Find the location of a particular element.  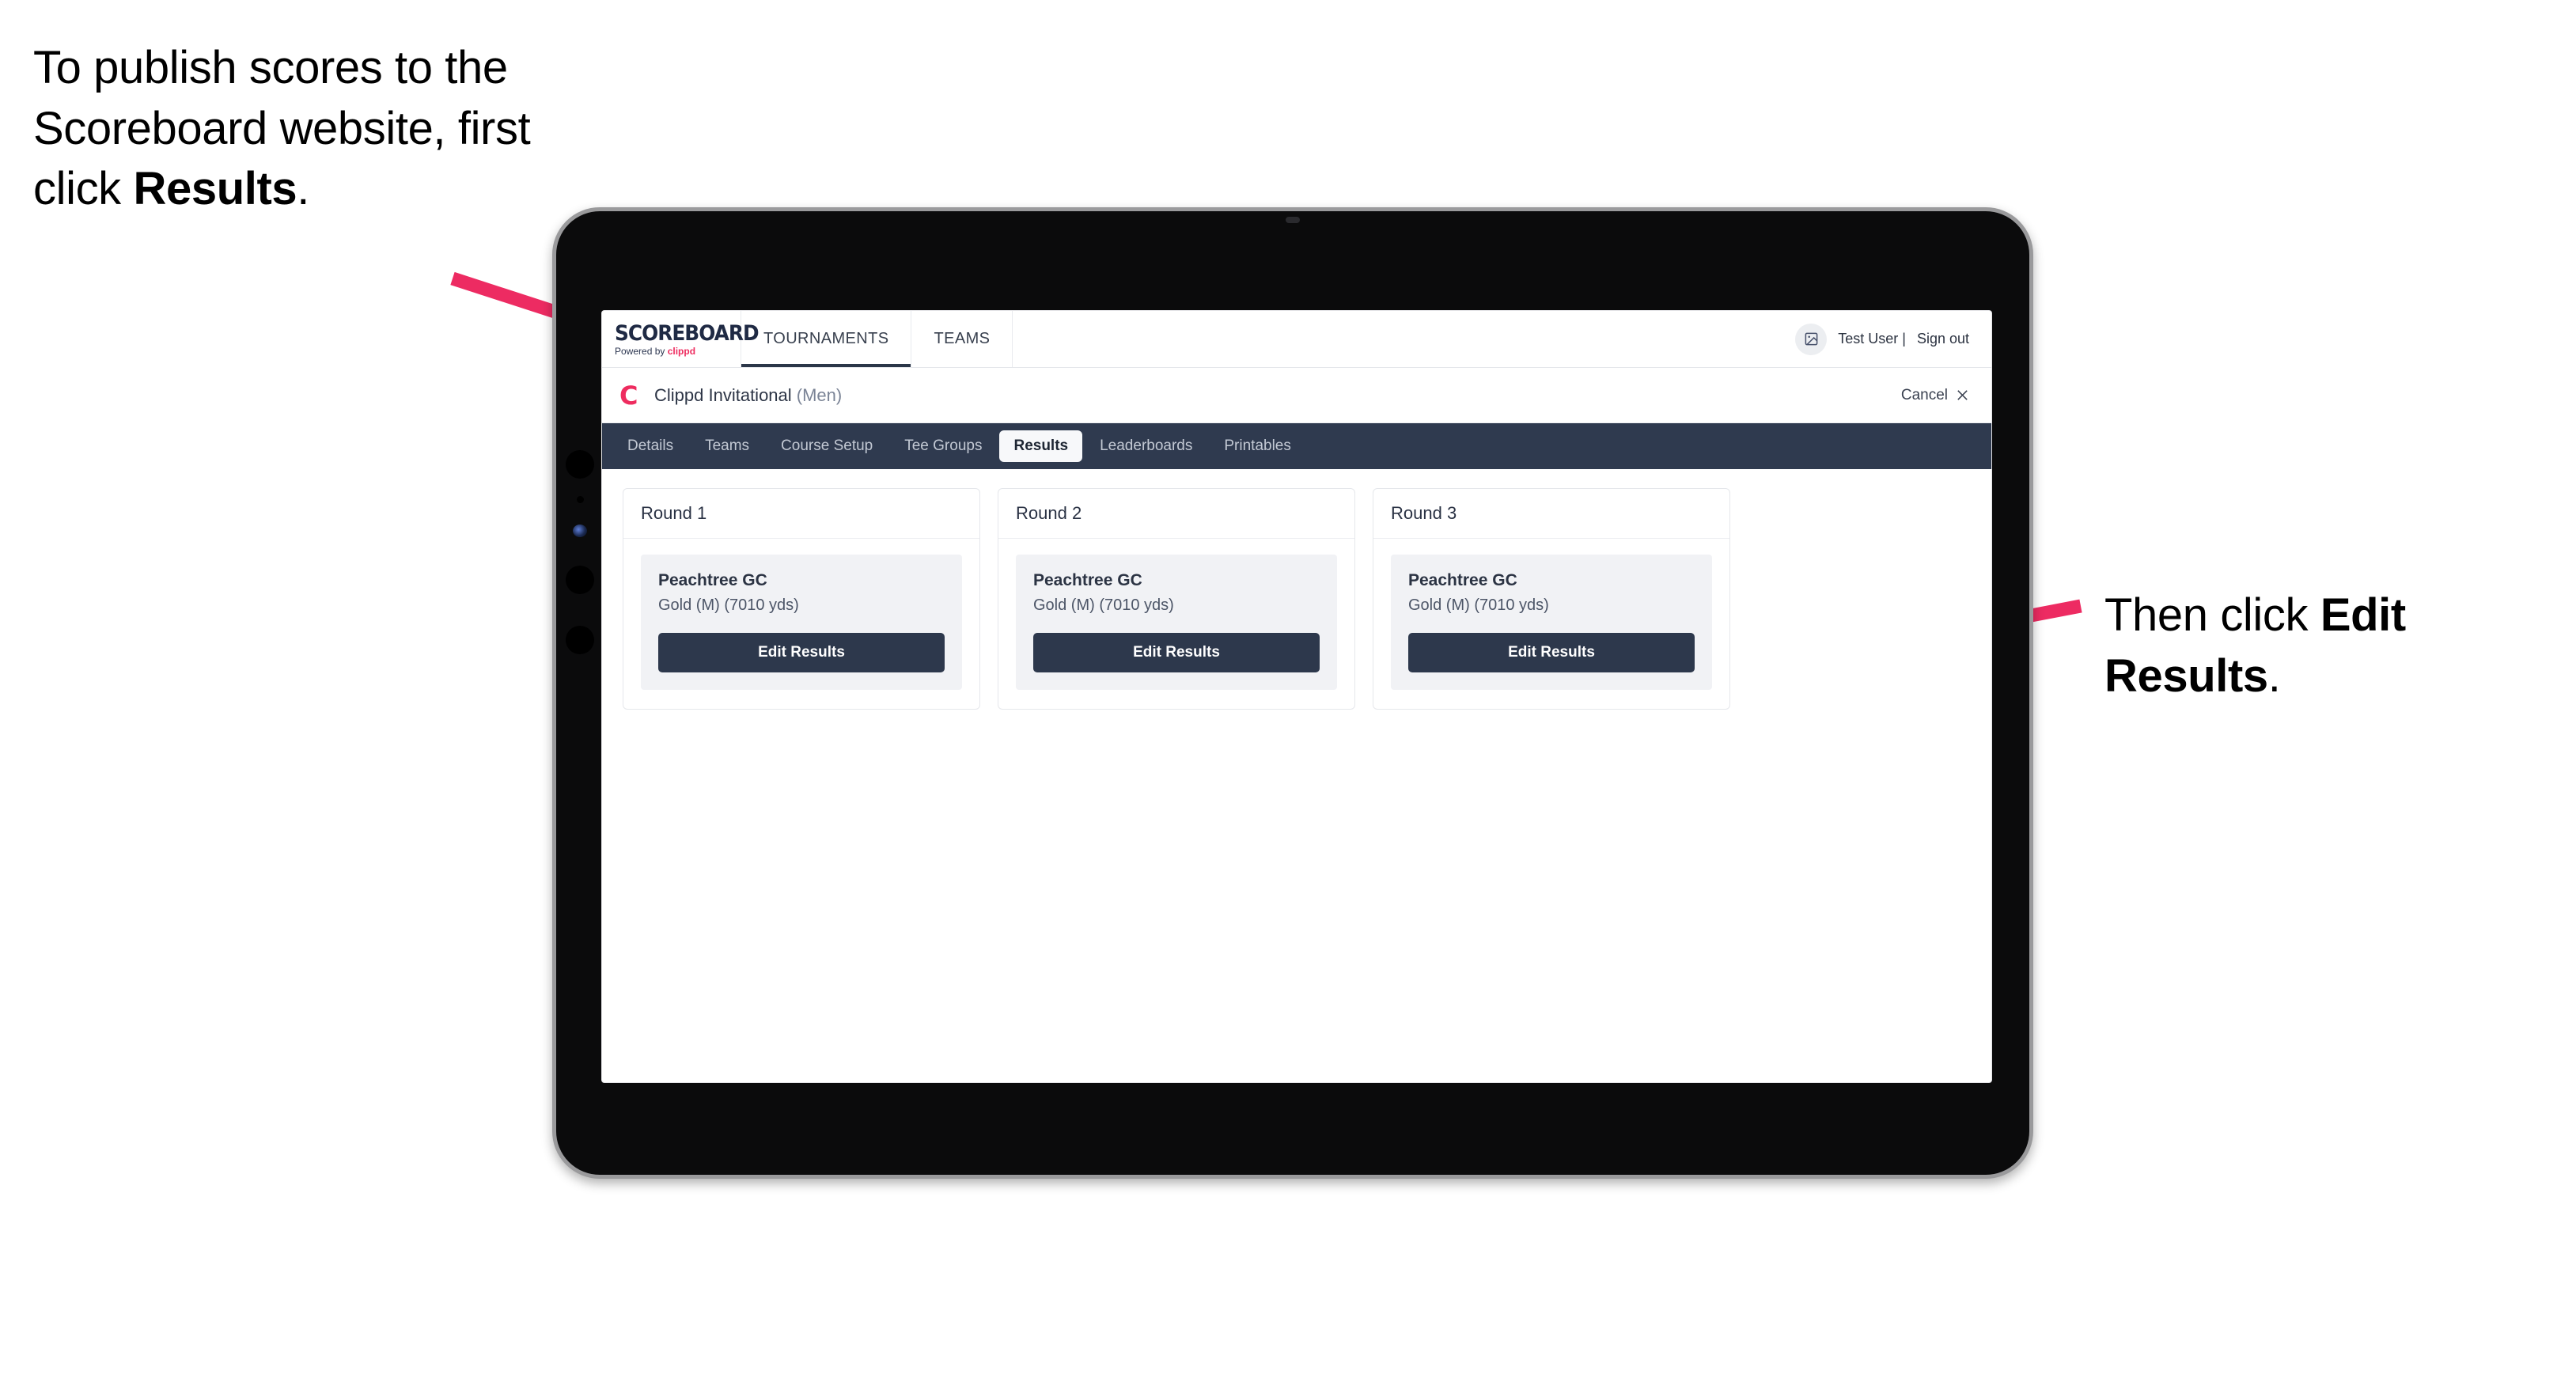

tournament-name: Clippd Invitational is located at coordinates (723, 395).